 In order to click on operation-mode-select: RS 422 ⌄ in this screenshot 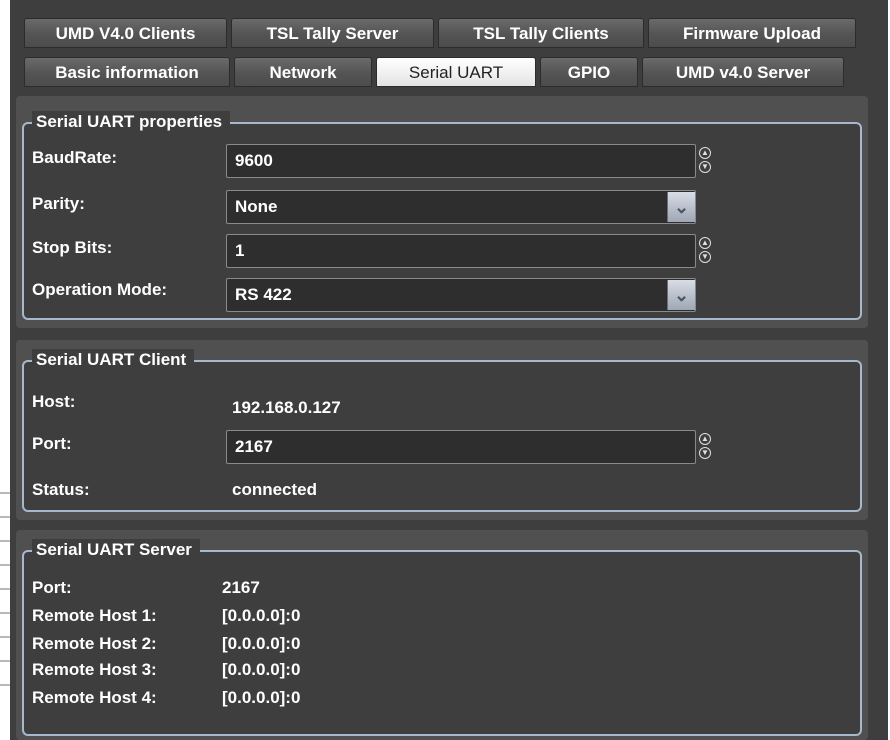, I will do `click(461, 295)`.